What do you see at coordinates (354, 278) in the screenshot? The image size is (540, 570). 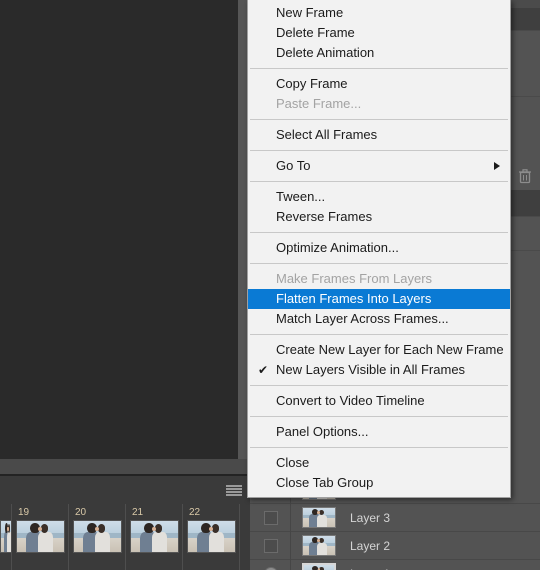 I see `menu-item-make-frames-from-layers: Make Frames From Layers` at bounding box center [354, 278].